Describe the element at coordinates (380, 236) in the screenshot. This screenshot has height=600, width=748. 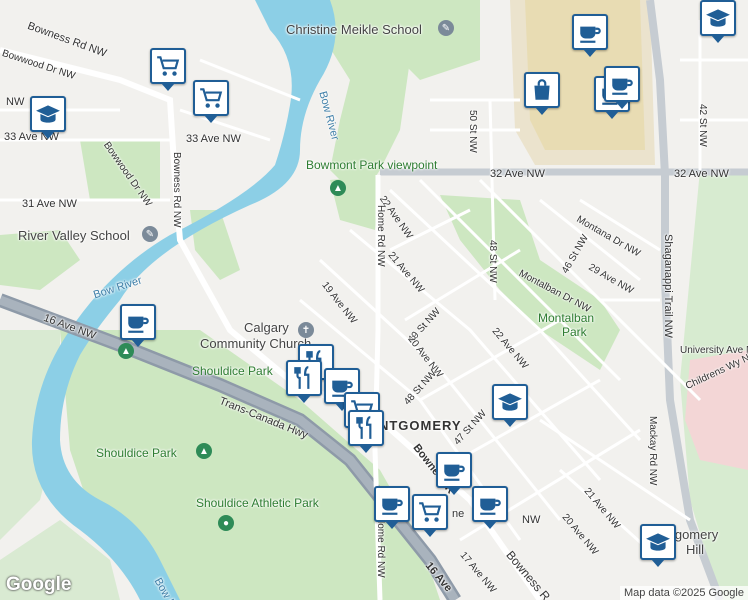
I see `road-label: Home Rd NW` at that location.